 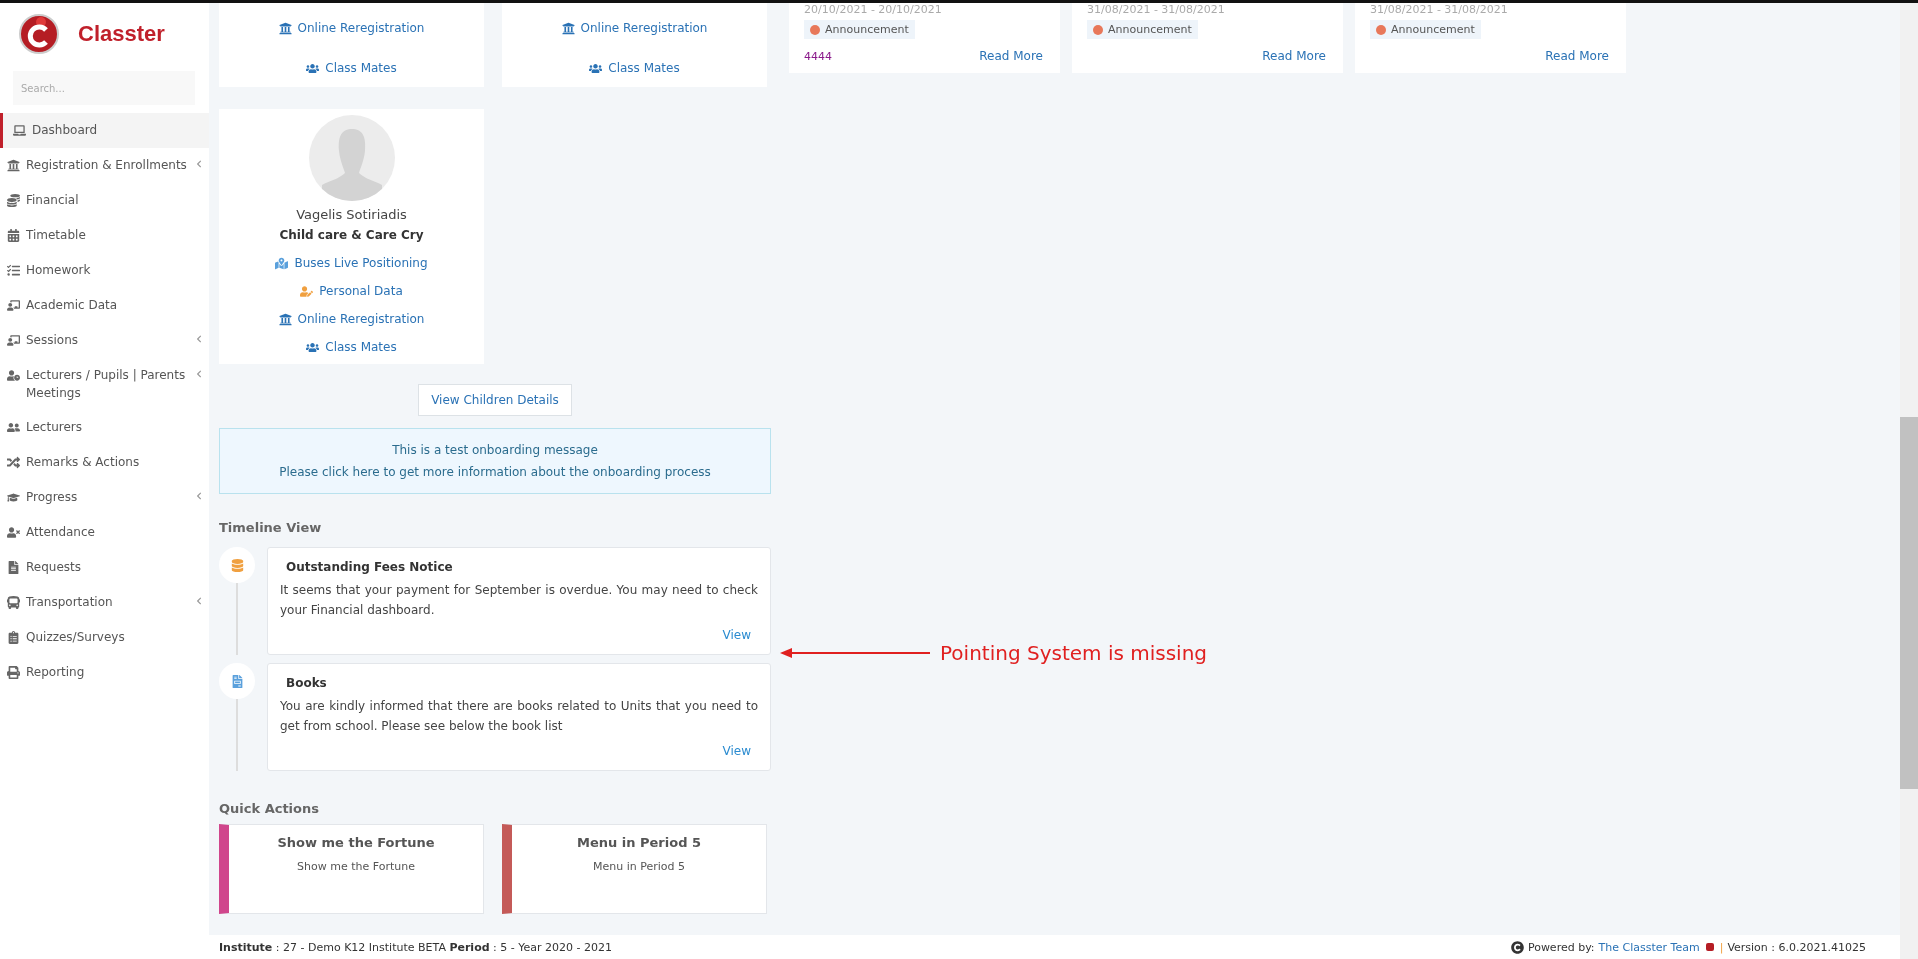 What do you see at coordinates (104, 384) in the screenshot?
I see `sidebar-item: Lecturers / Pupils | Parents Meetings` at bounding box center [104, 384].